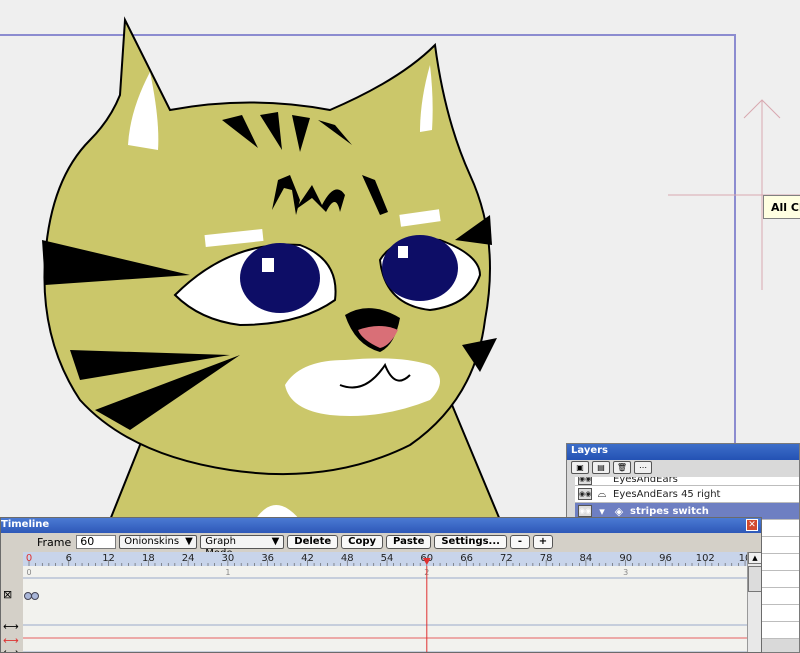  Describe the element at coordinates (754, 579) in the screenshot. I see `scroll-thumb` at that location.